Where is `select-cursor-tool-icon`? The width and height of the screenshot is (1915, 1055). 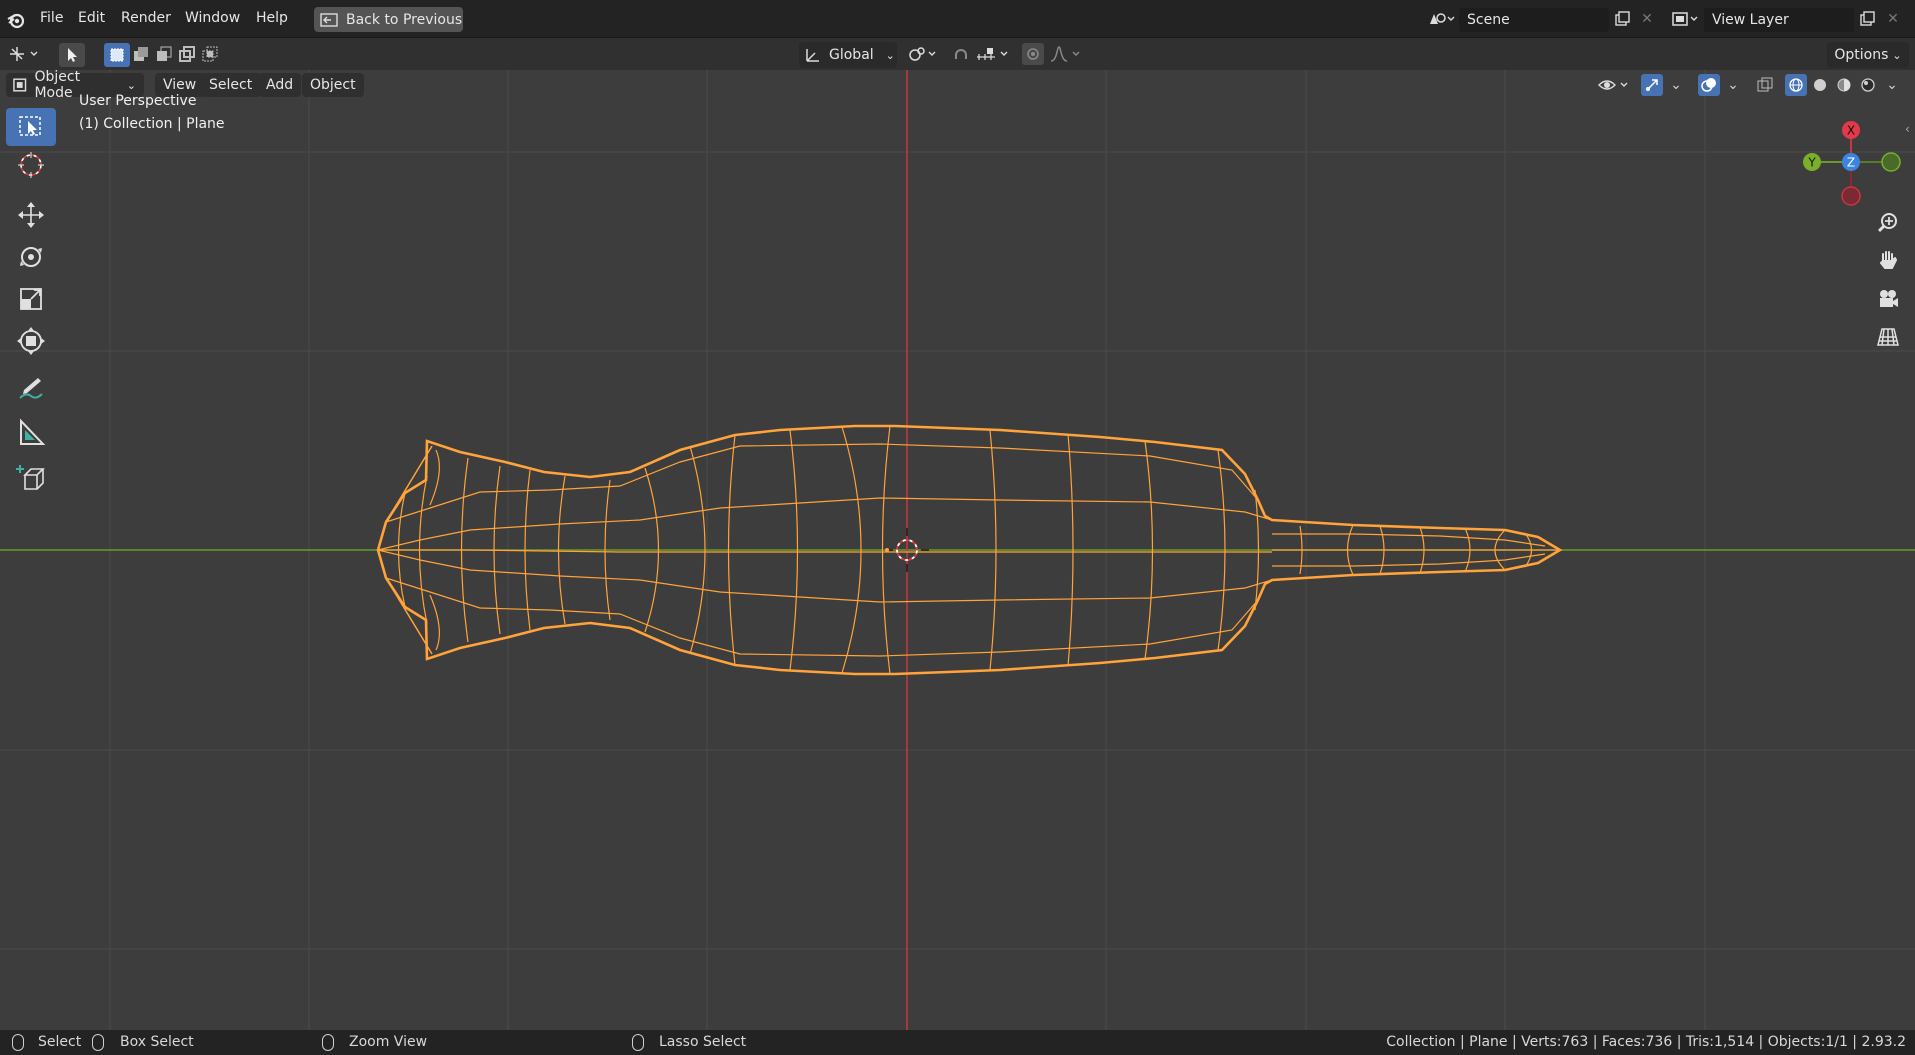 select-cursor-tool-icon is located at coordinates (72, 55).